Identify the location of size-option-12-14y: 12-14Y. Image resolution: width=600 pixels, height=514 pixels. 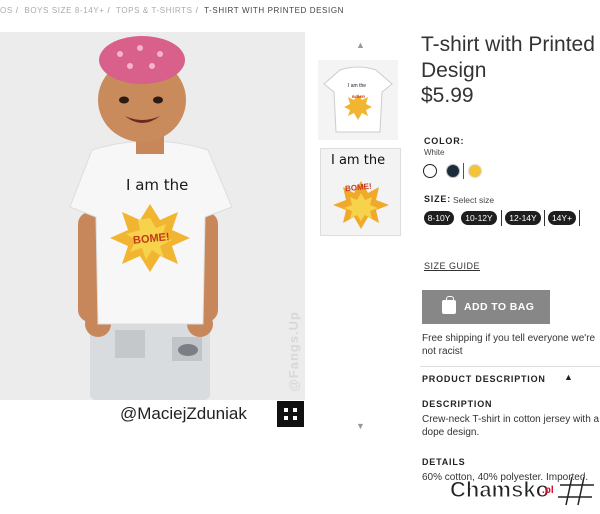
(523, 218).